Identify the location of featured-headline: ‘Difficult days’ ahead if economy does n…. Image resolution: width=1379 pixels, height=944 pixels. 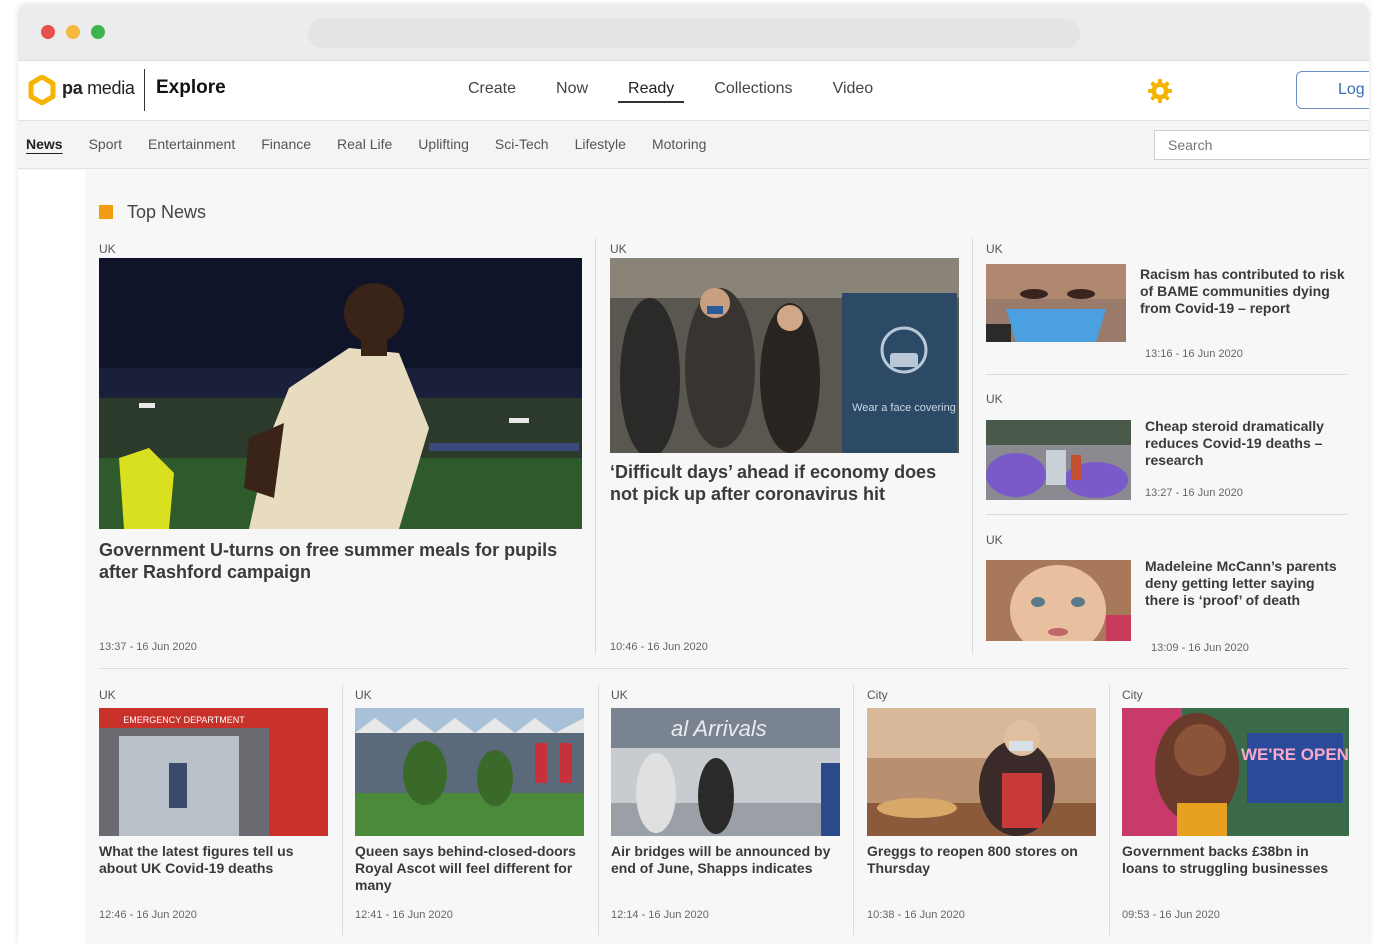
(787, 484).